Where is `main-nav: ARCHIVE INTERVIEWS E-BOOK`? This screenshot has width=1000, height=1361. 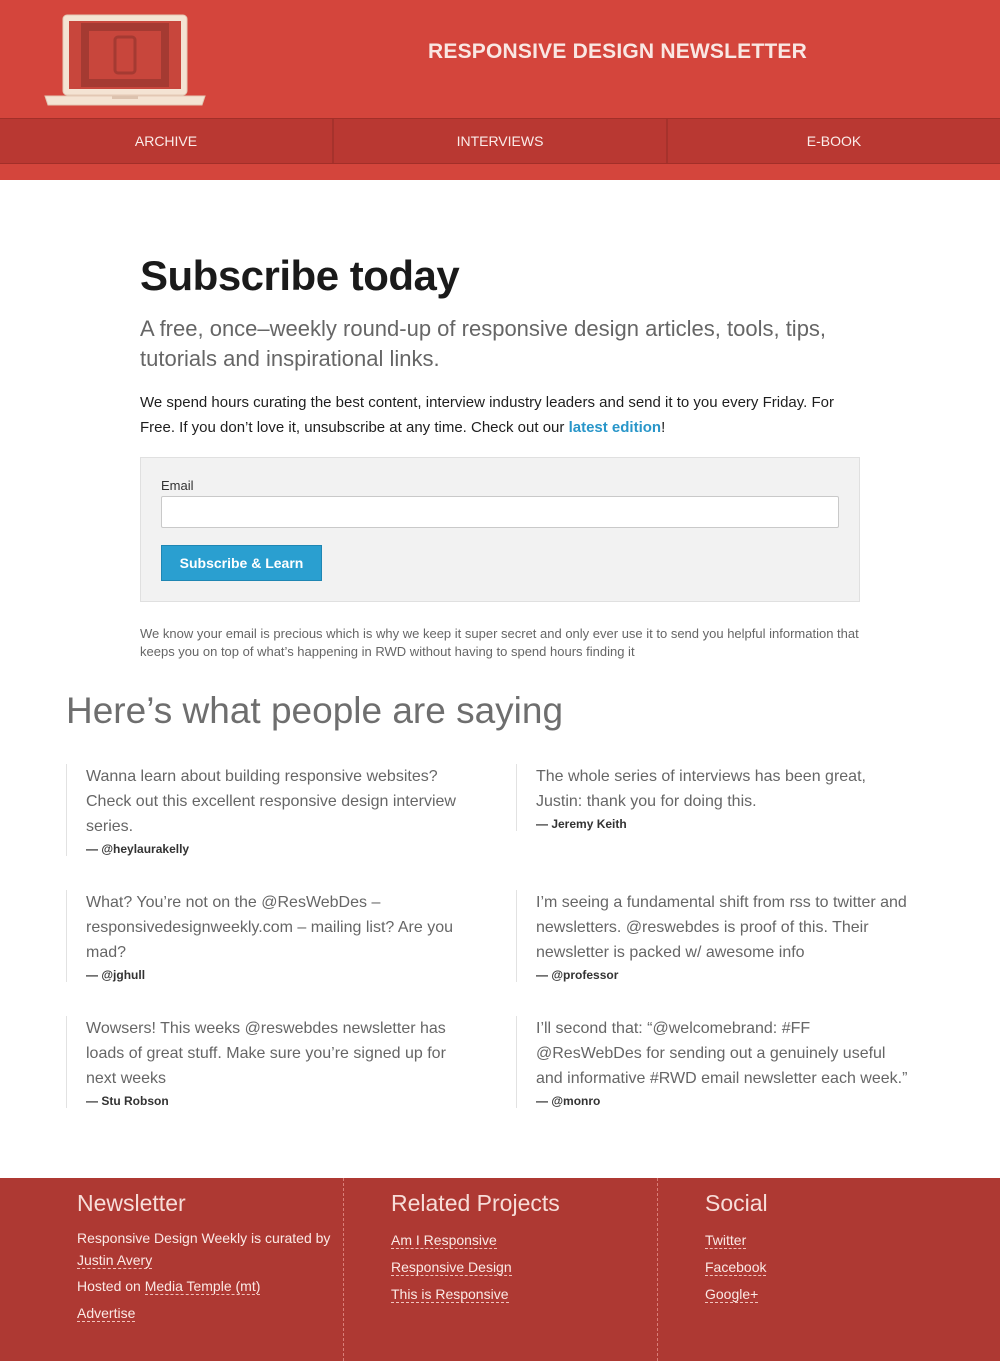 main-nav: ARCHIVE INTERVIEWS E-BOOK is located at coordinates (500, 141).